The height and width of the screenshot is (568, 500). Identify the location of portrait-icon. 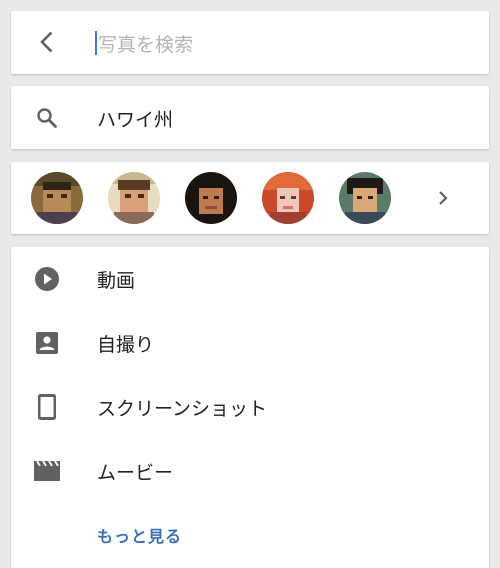
(47, 343).